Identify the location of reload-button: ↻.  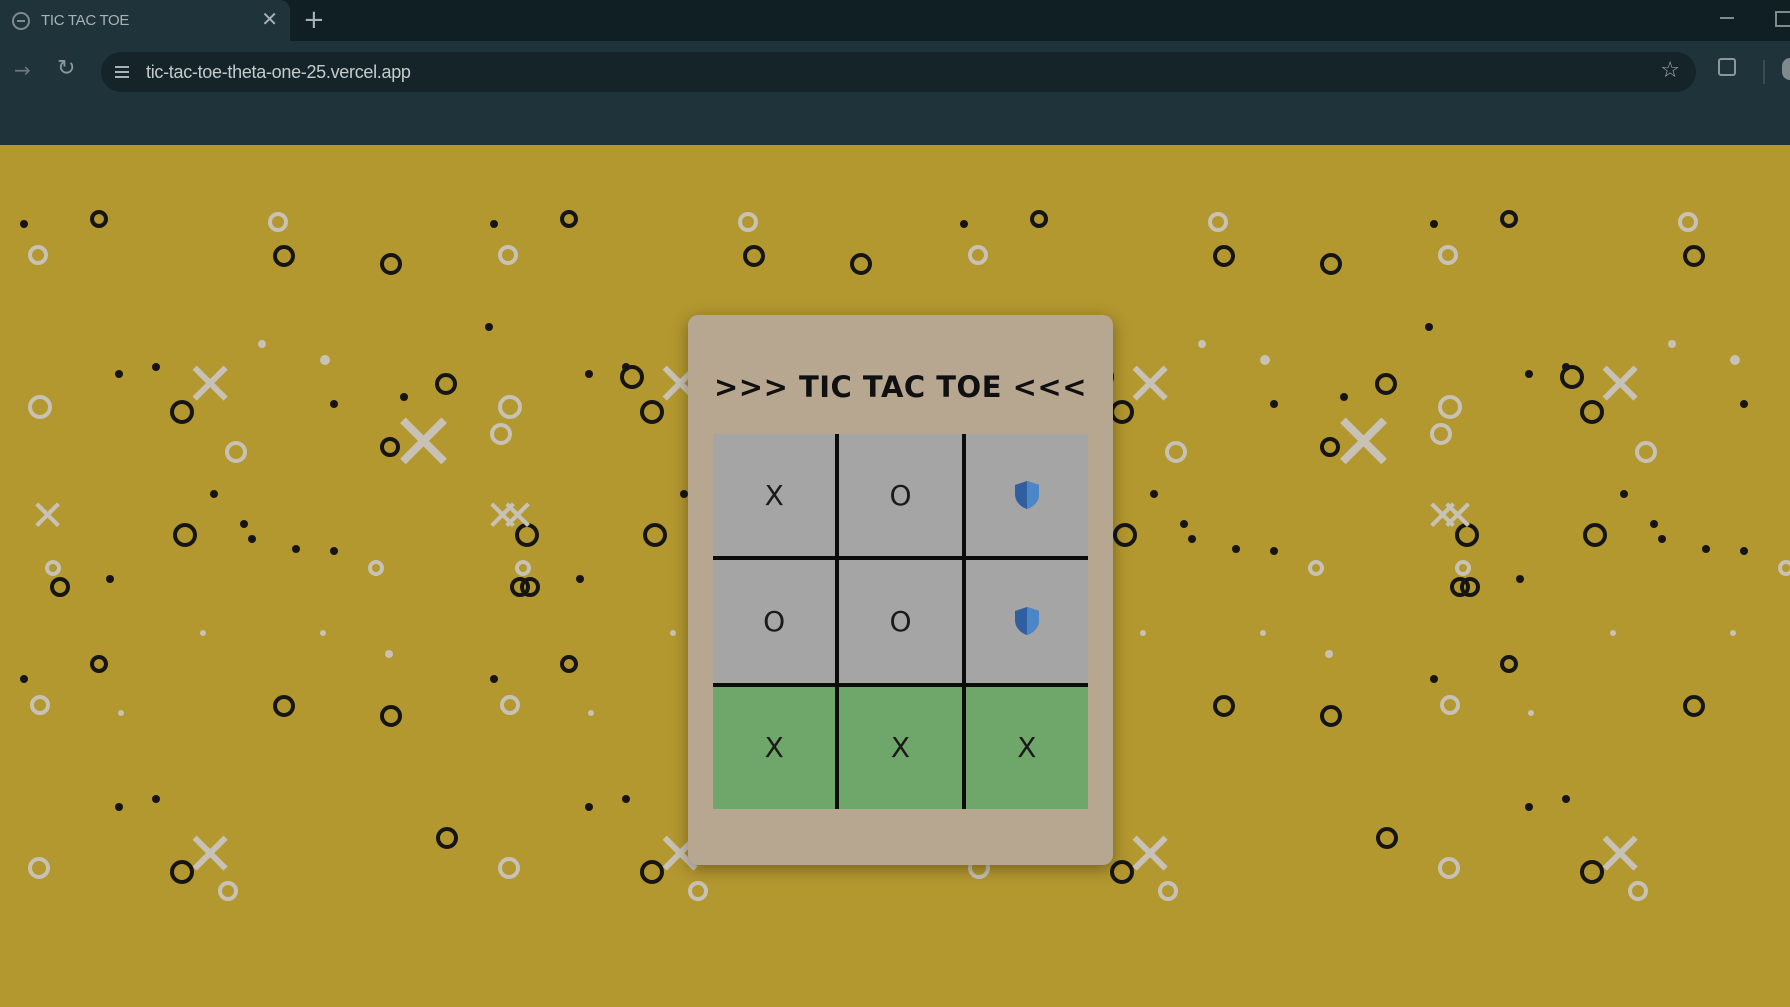
(66, 68).